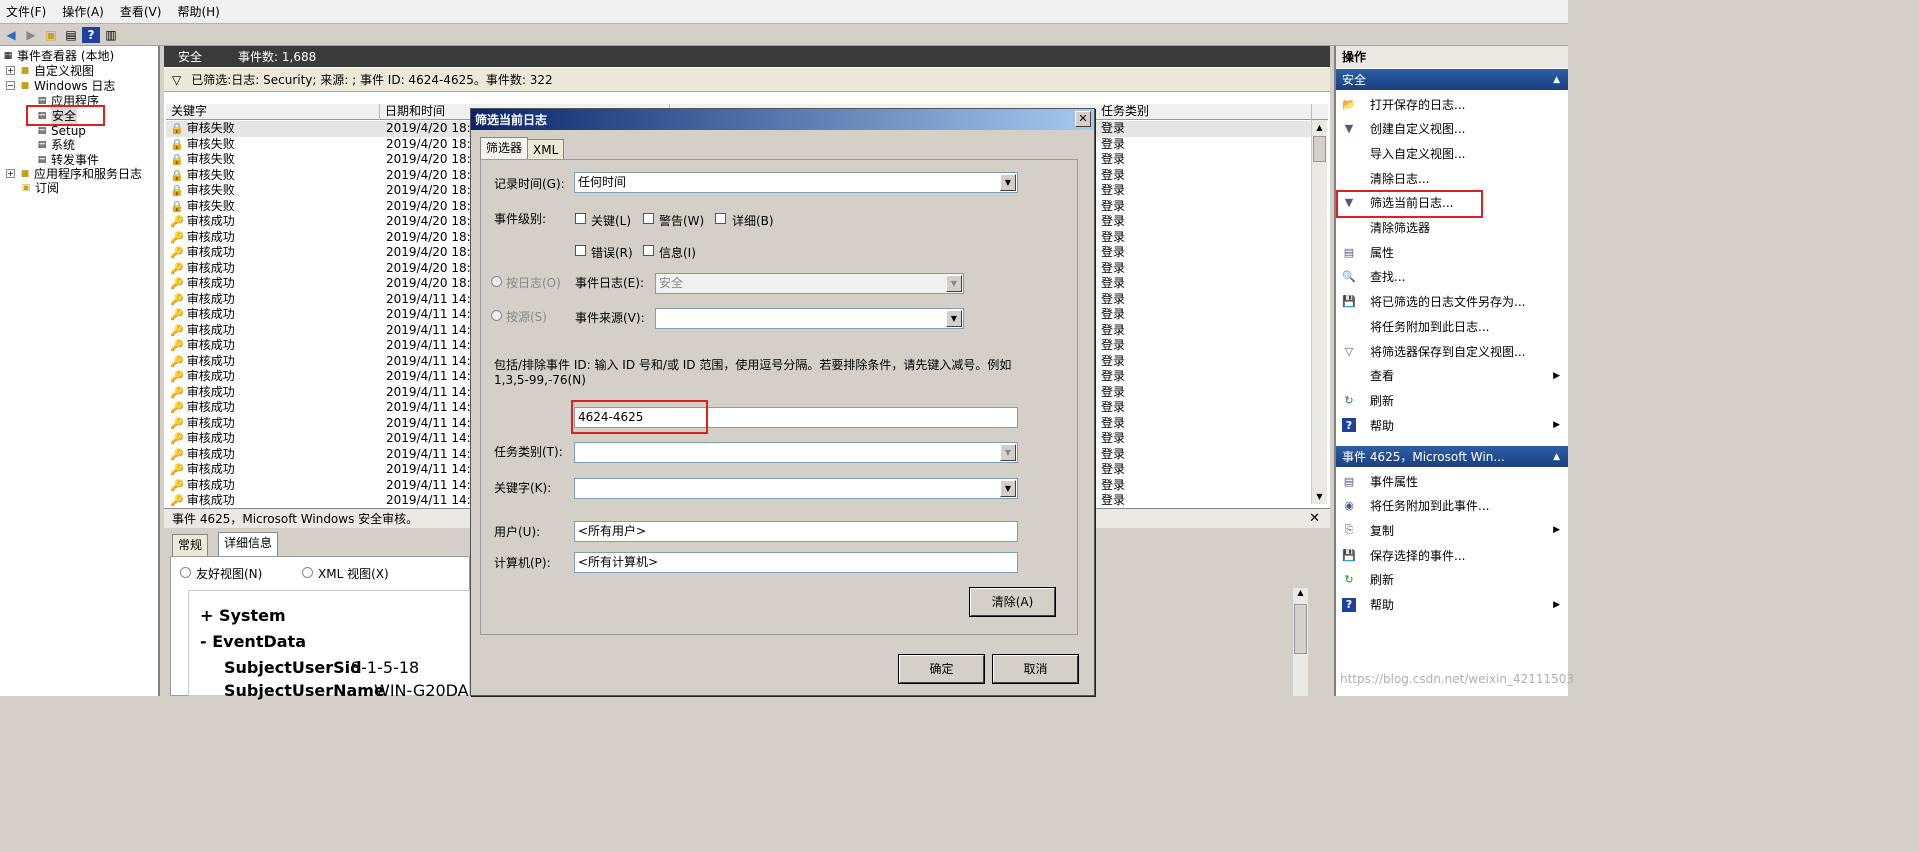  I want to click on eventdata-node: - EventData, so click(253, 641).